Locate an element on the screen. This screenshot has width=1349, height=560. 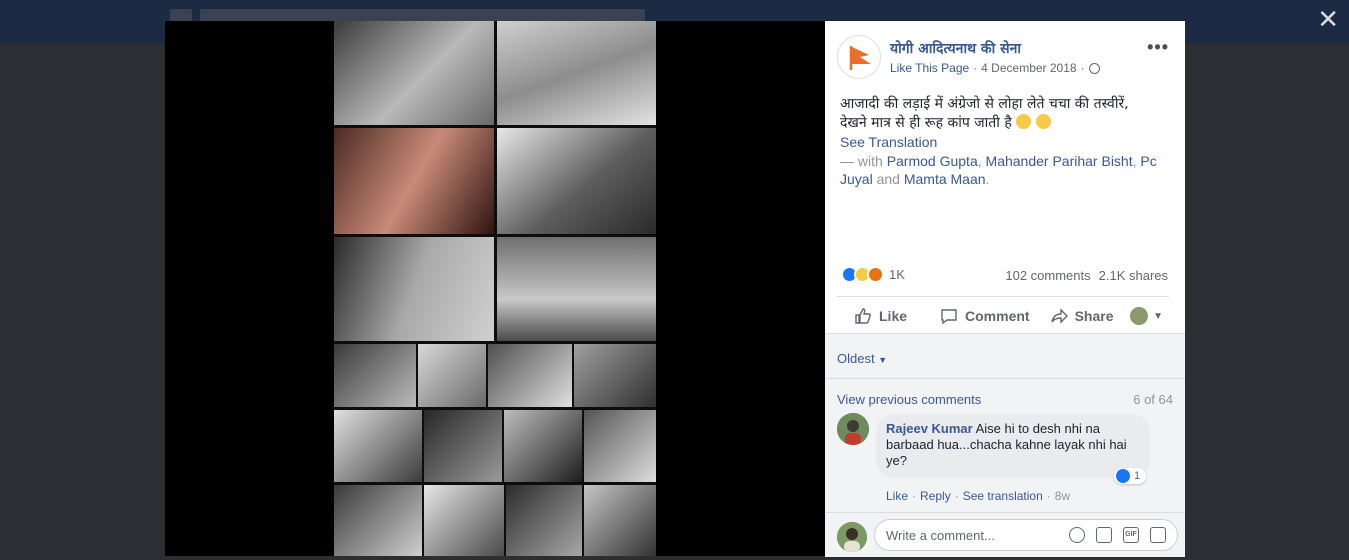
share-label: Share is located at coordinates (1094, 316).